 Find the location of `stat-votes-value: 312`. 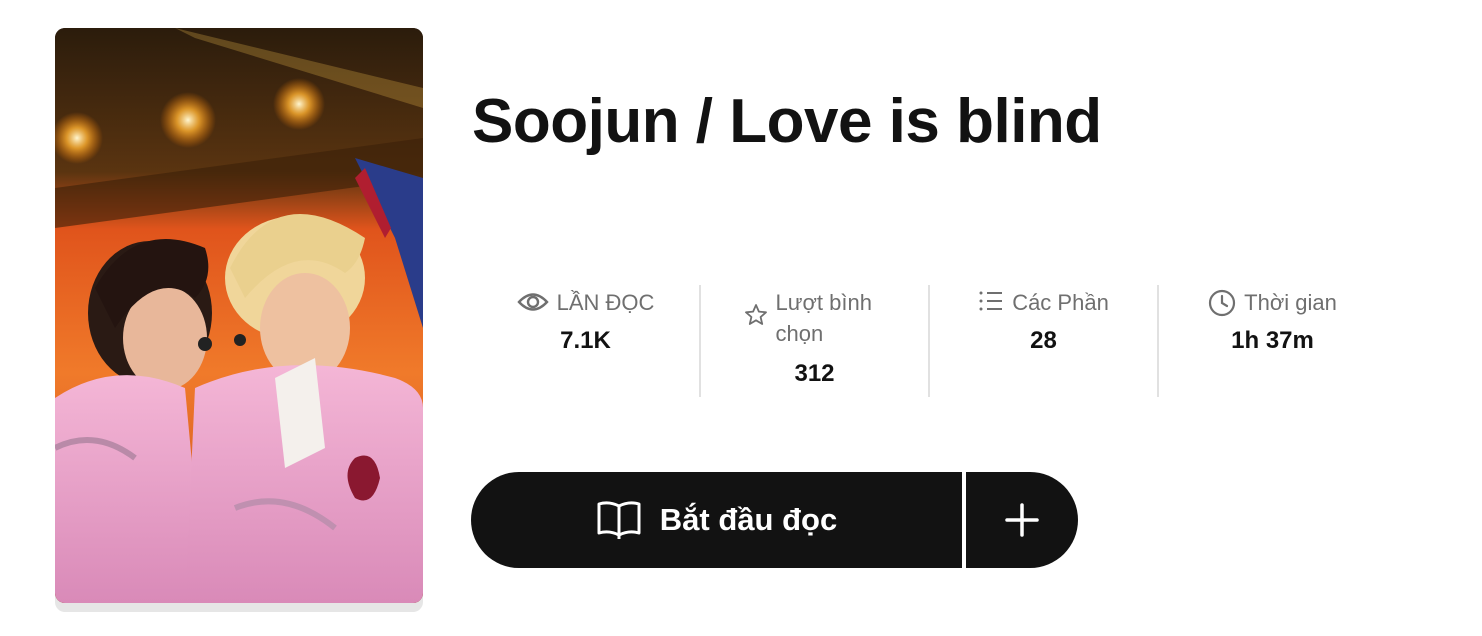

stat-votes-value: 312 is located at coordinates (814, 373).